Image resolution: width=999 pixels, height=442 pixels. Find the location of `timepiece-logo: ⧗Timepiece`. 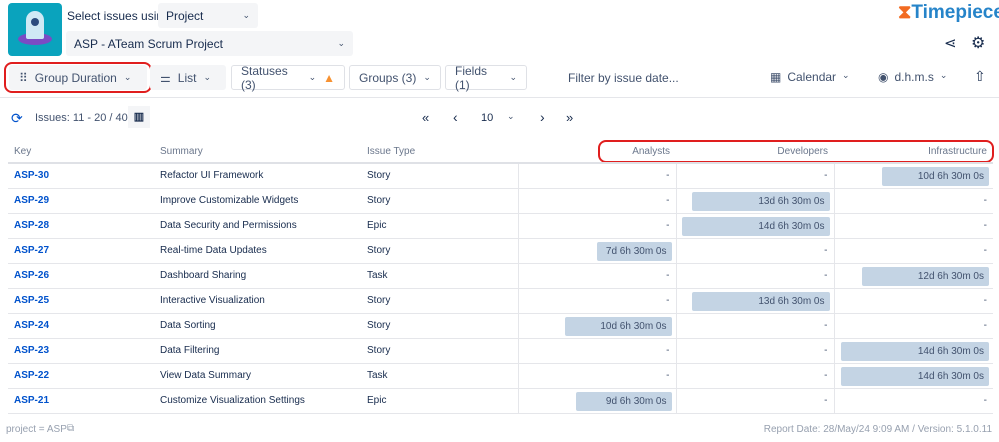

timepiece-logo: ⧗Timepiece is located at coordinates (948, 12).